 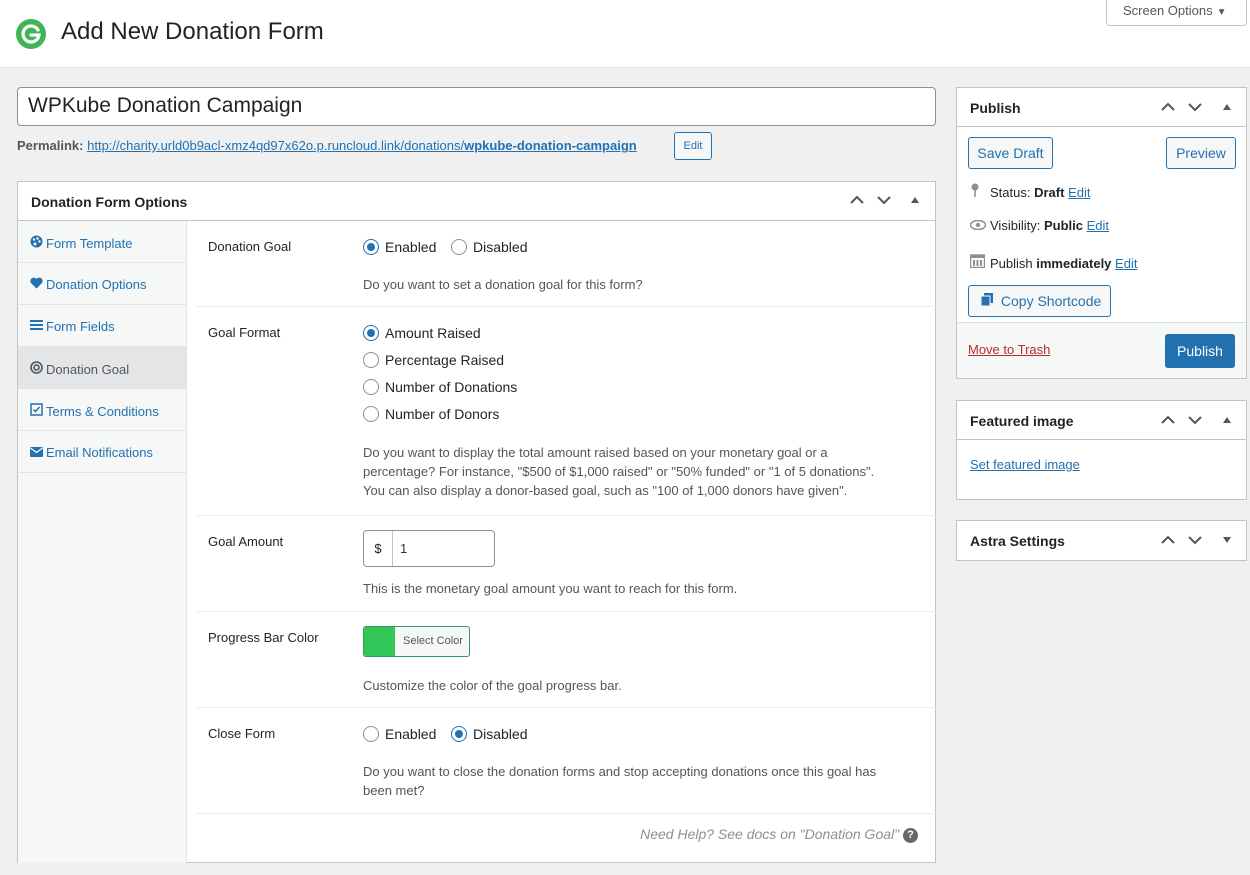 What do you see at coordinates (102, 452) in the screenshot?
I see `tab-email-notifications: Email Notifications` at bounding box center [102, 452].